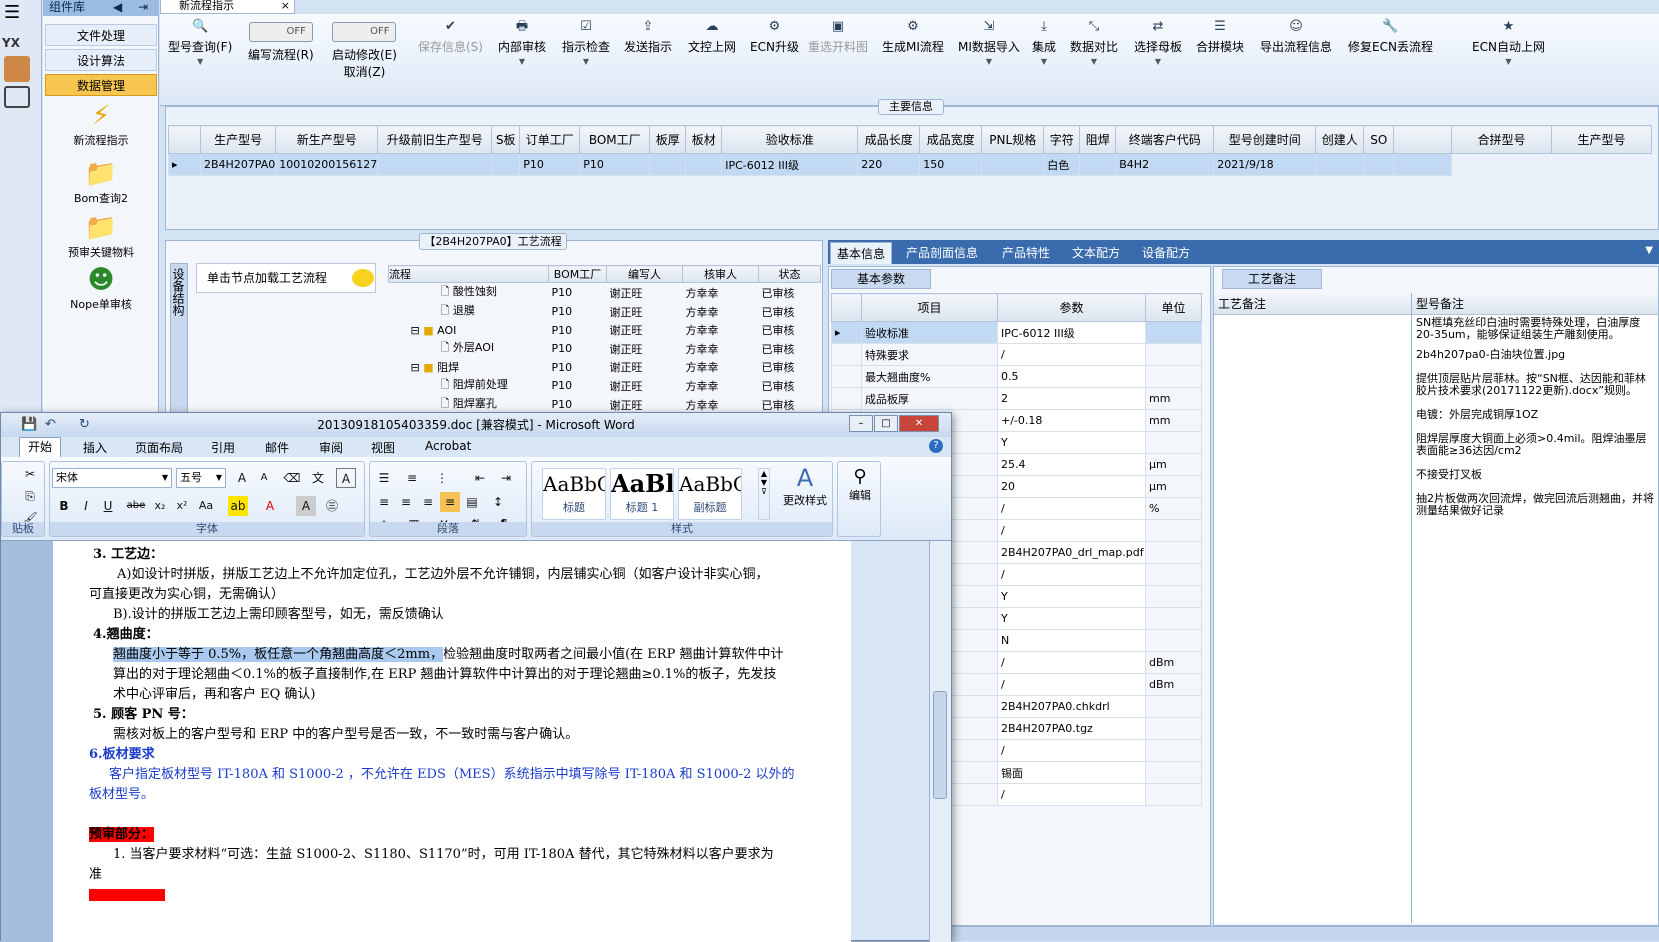 The height and width of the screenshot is (942, 1659). What do you see at coordinates (605, 385) in the screenshot?
I see `tree-row: 🗋 阻焊前处理 P10 谢正旺 方幸幸 已审核` at bounding box center [605, 385].